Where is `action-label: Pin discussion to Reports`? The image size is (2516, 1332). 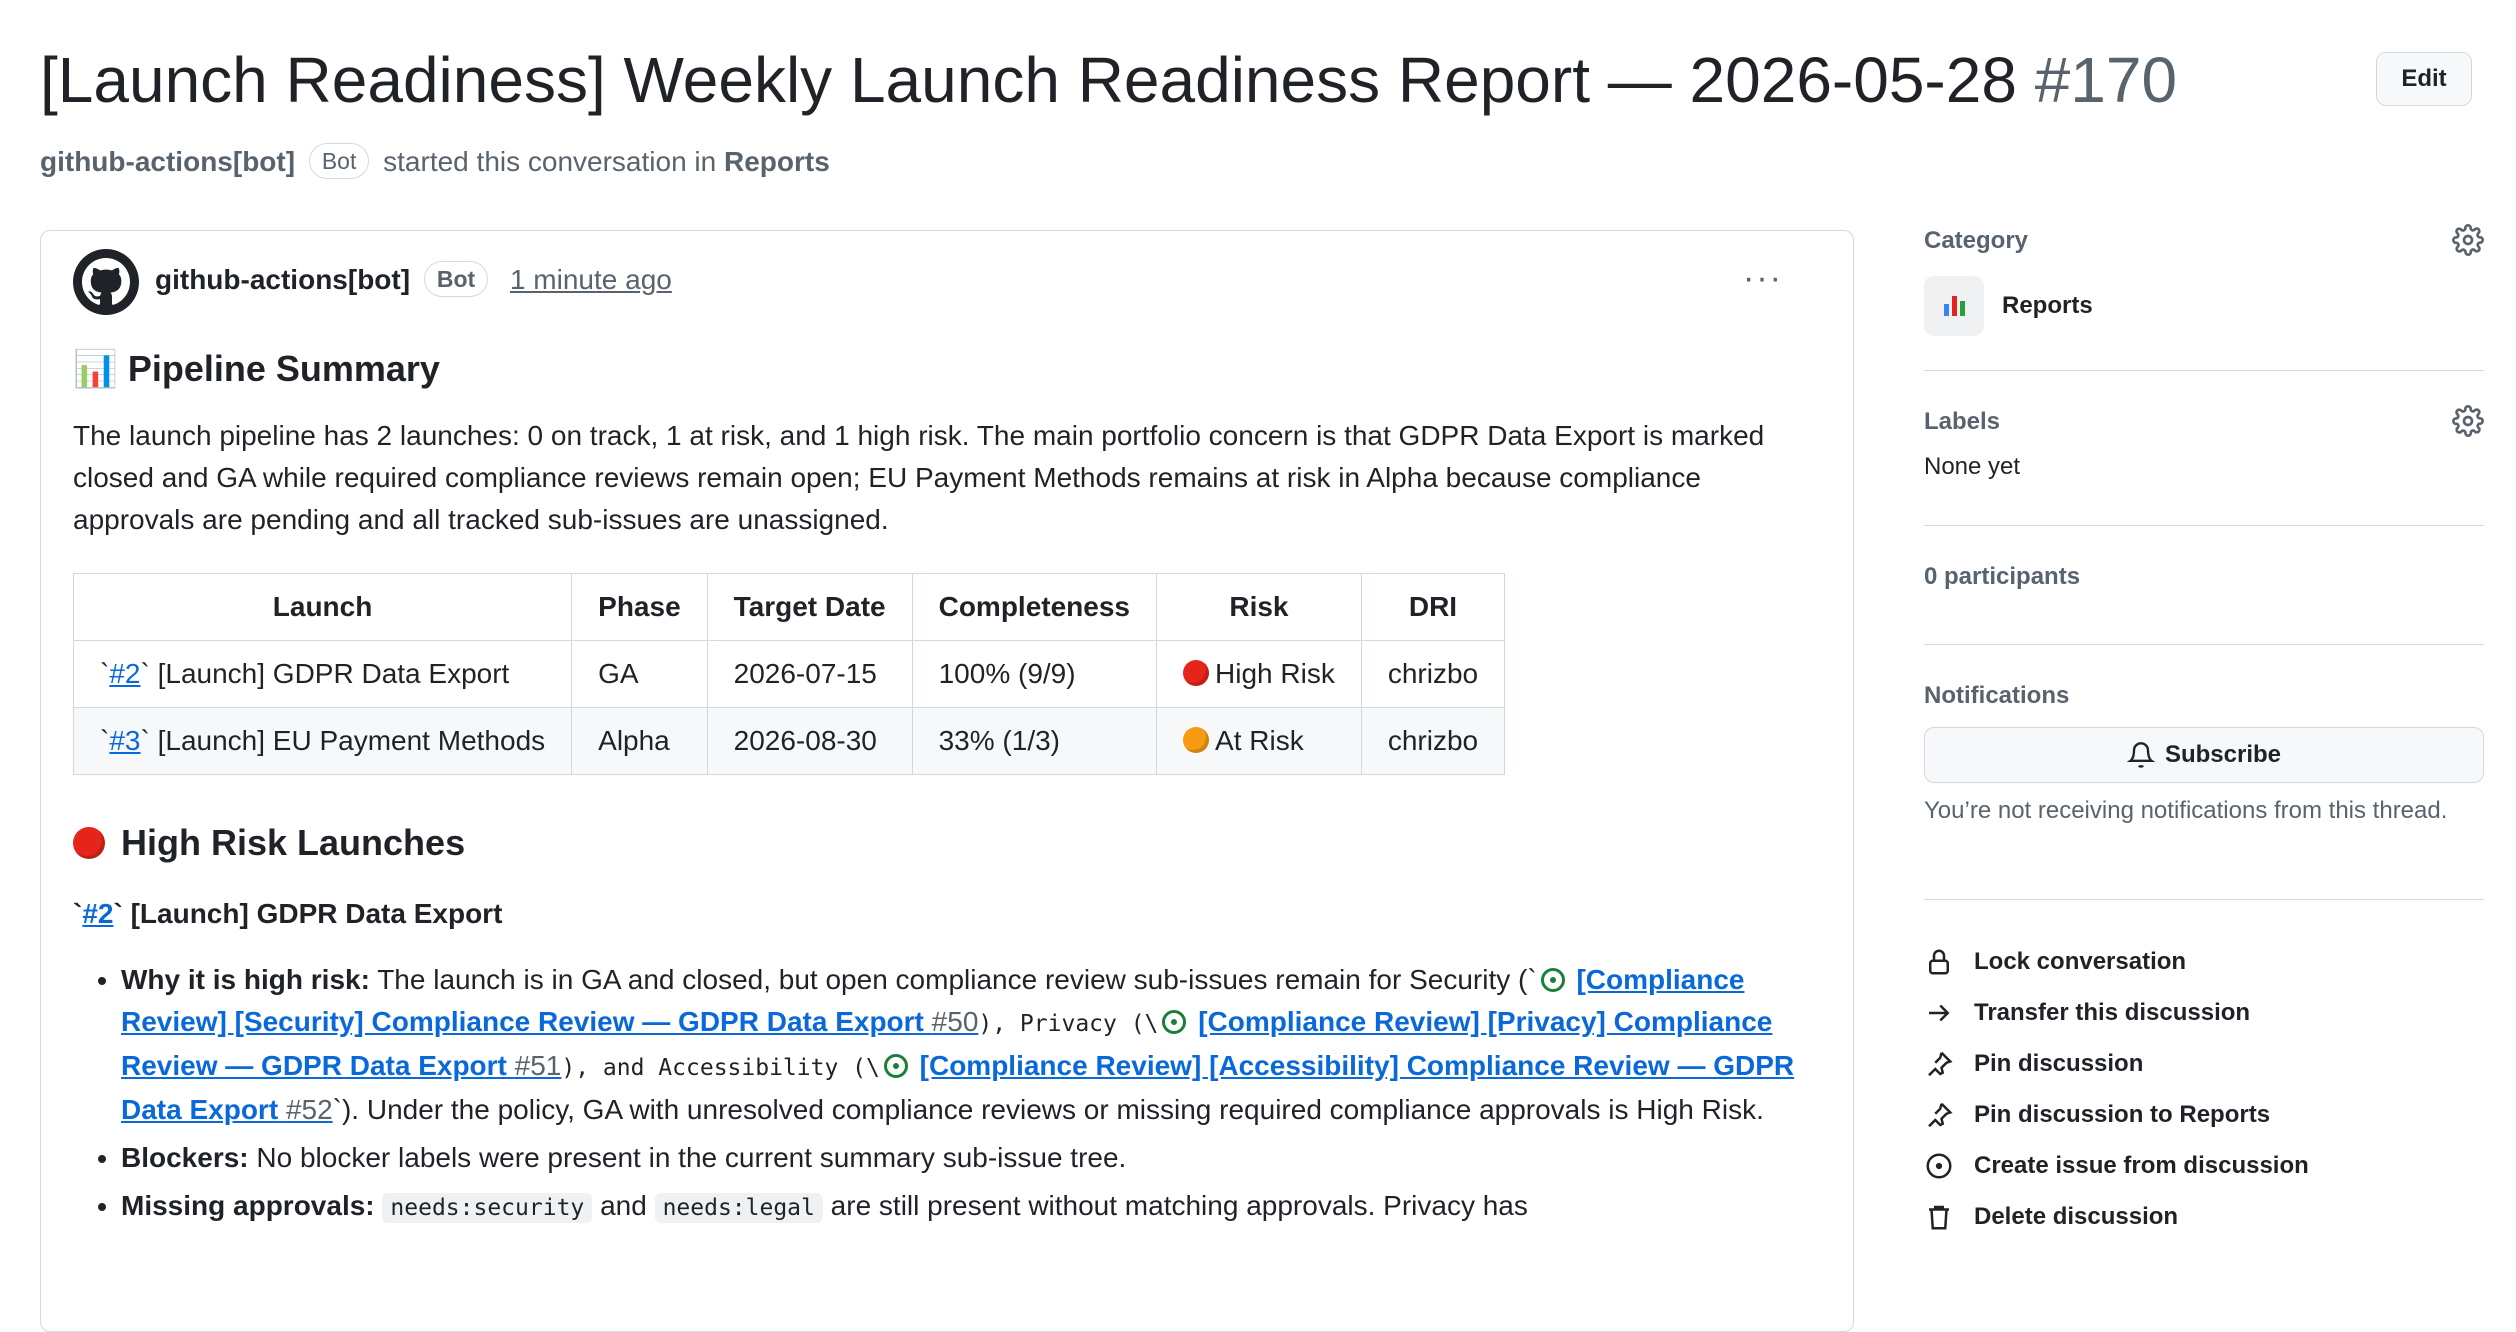 action-label: Pin discussion to Reports is located at coordinates (2122, 1114).